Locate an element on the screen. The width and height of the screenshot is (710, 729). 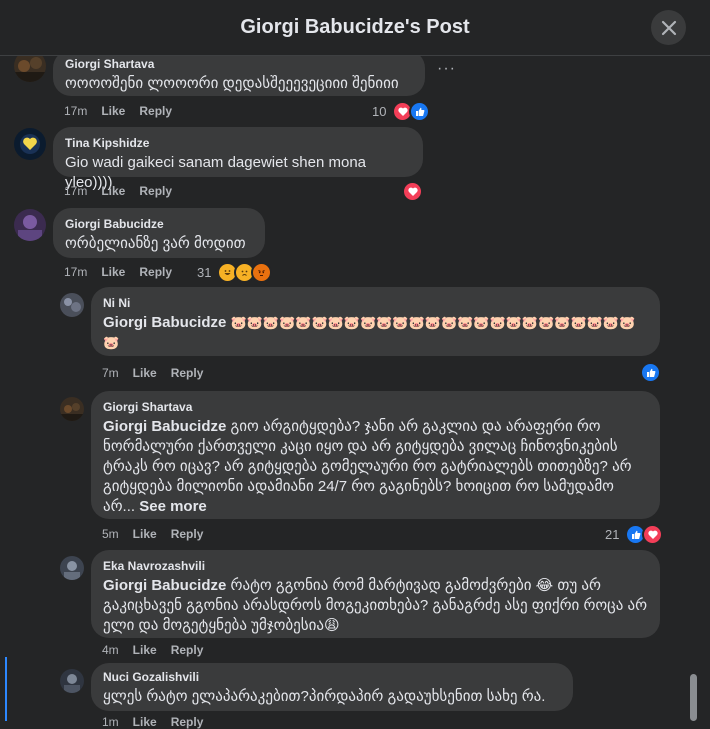
scrollbar-track is located at coordinates (699, 388).